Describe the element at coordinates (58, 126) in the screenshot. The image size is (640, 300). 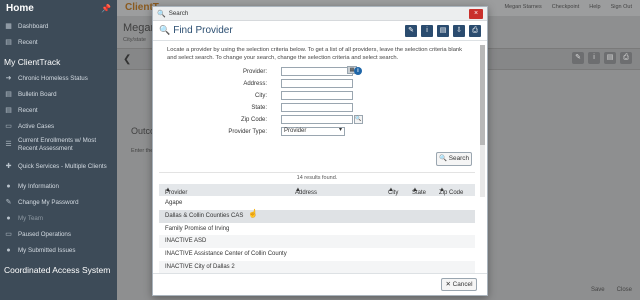
I see `sidebar-item-active-cases: ▭ Active Cases` at that location.